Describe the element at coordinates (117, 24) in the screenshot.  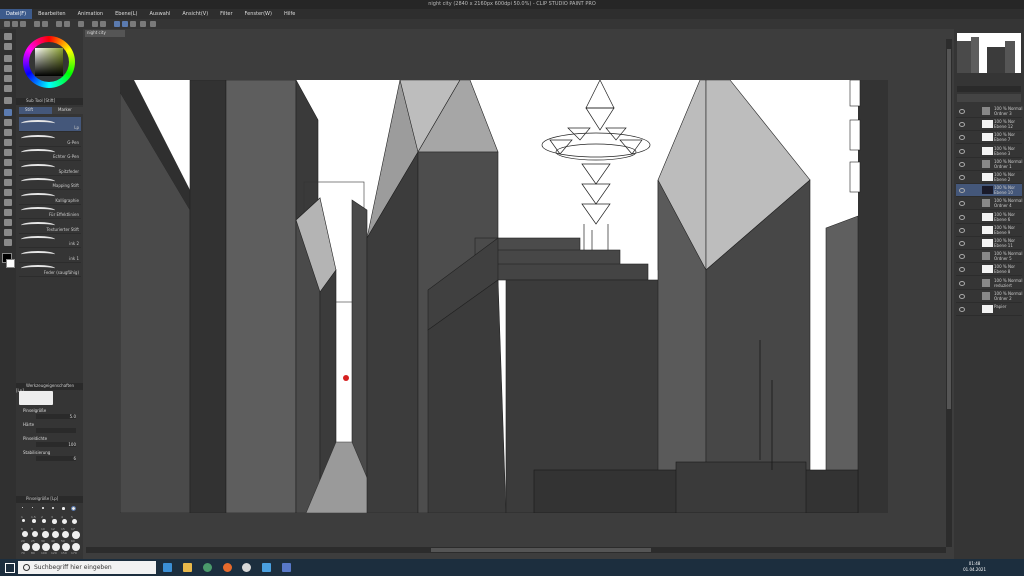
I see `snap-ruler-icon` at that location.